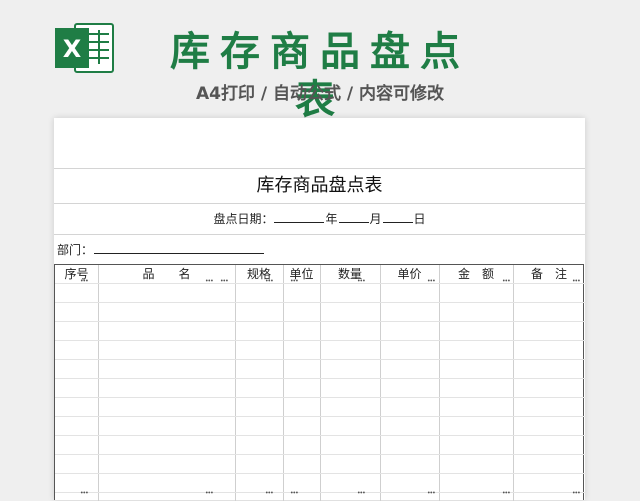  I want to click on inventory-date-line: 盘点日期： 年 月 日, so click(319, 219).